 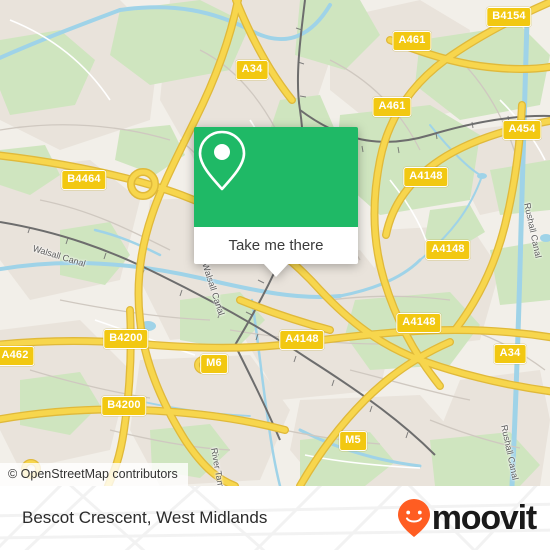 I want to click on moovit-wordmark: moovit, so click(x=484, y=518).